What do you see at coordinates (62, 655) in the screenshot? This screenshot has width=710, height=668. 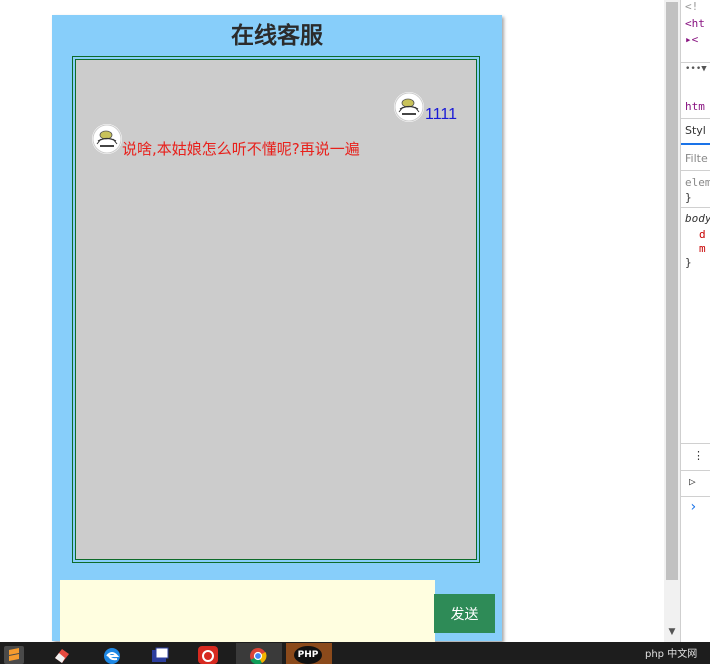 I see `eraser-icon` at bounding box center [62, 655].